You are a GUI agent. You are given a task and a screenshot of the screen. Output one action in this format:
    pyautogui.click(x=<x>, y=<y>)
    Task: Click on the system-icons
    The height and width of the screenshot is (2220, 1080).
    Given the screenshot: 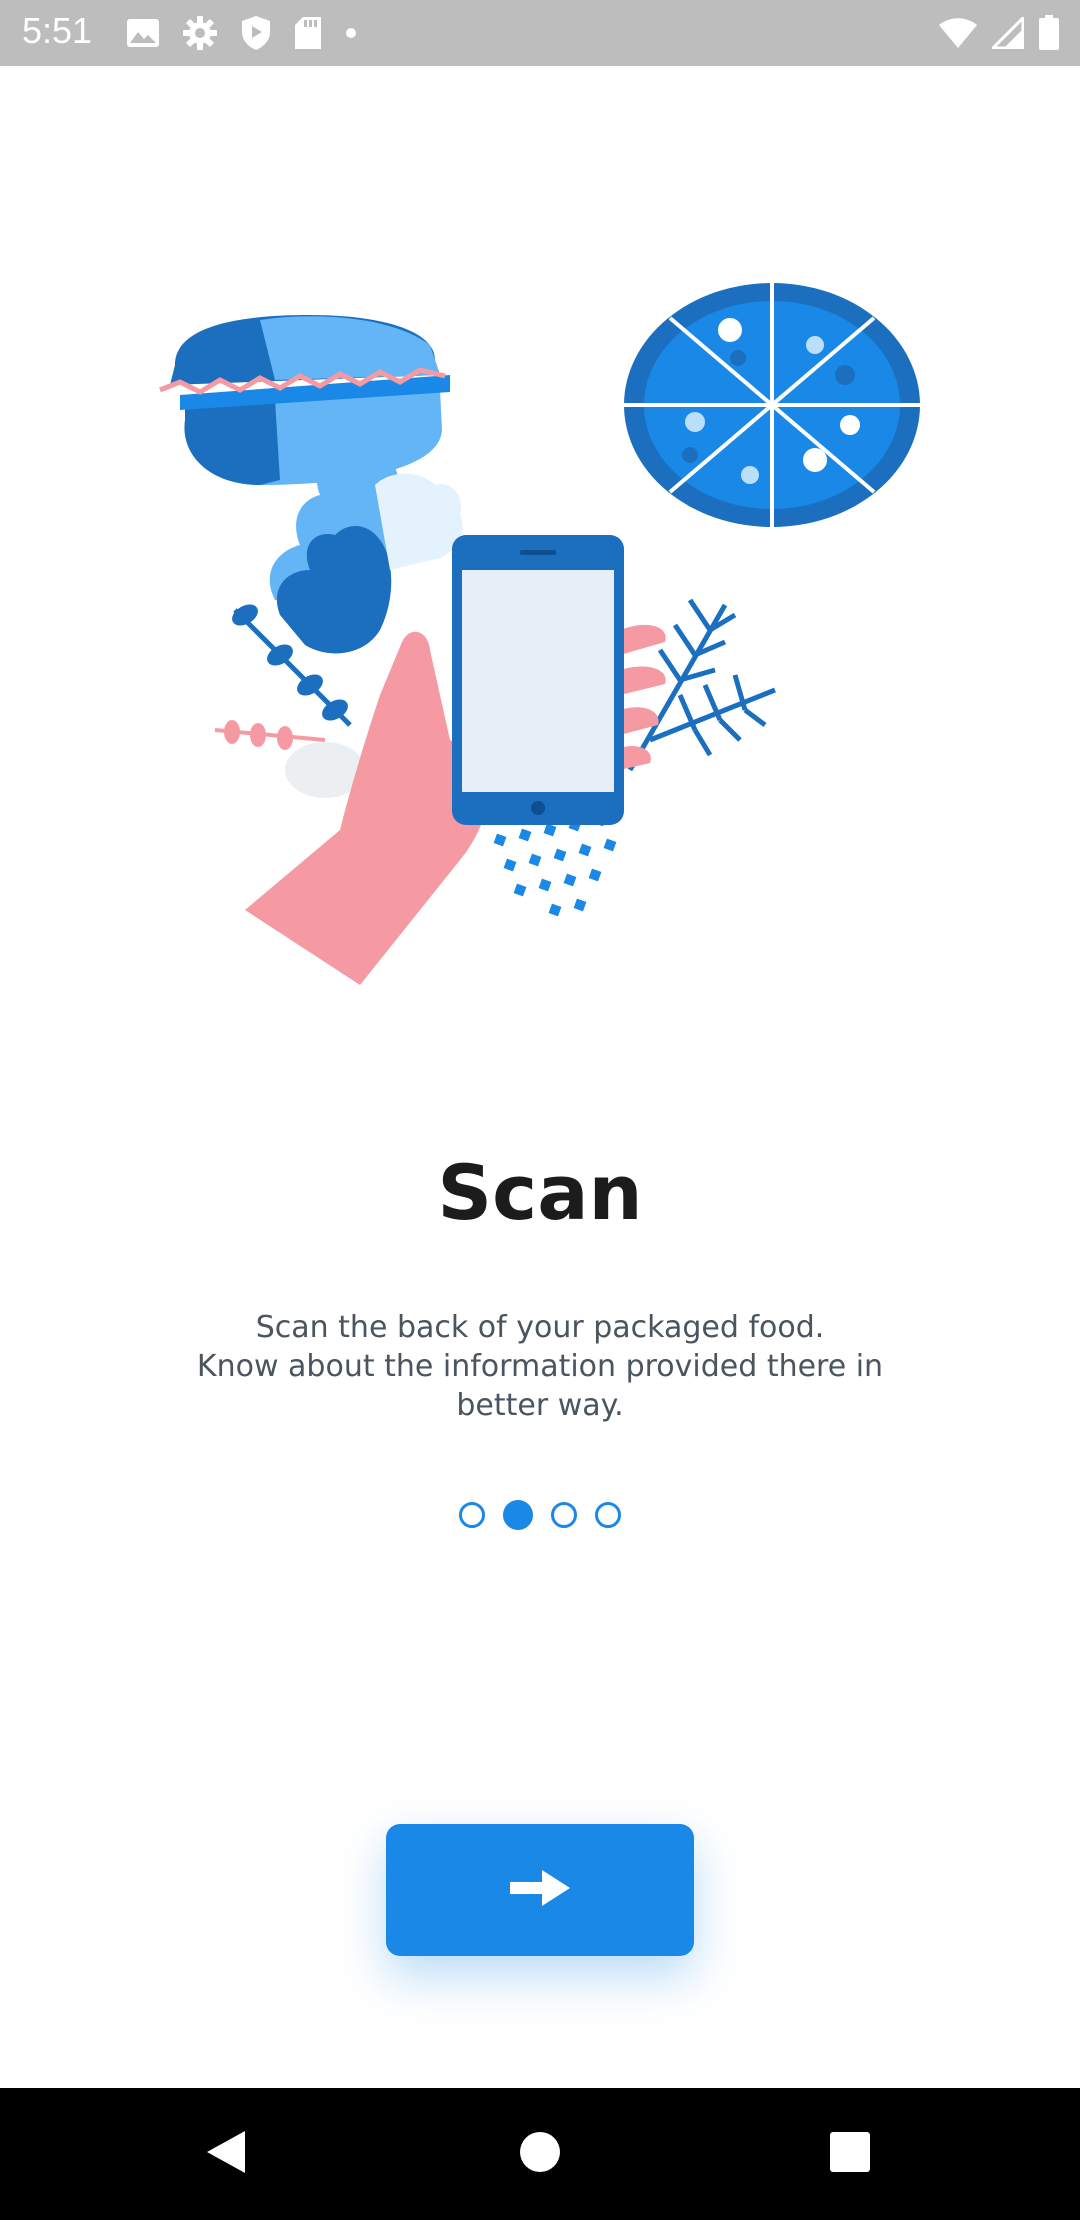 What is the action you would take?
    pyautogui.click(x=999, y=33)
    